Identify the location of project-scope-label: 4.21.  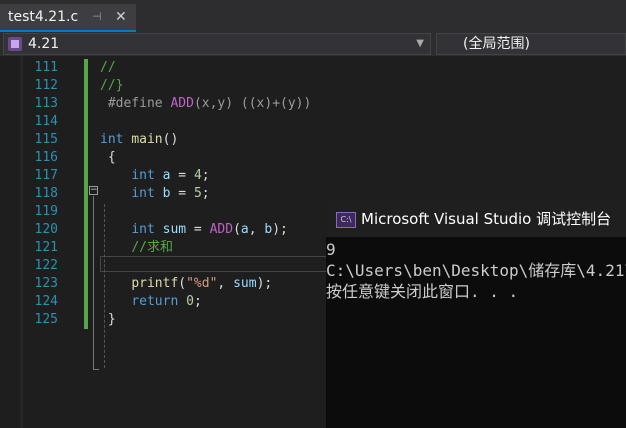
(44, 44).